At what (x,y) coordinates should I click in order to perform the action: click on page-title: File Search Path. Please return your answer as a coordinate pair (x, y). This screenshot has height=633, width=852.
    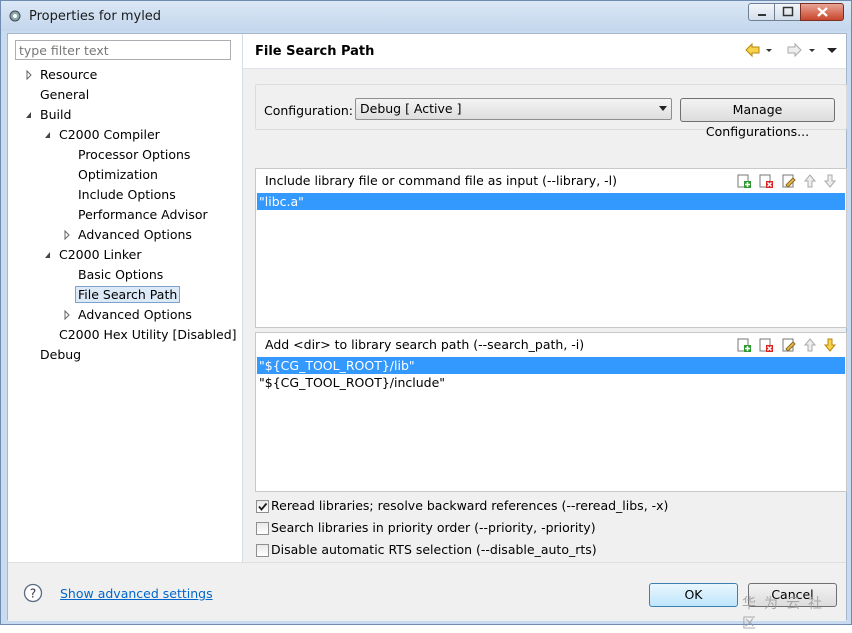
    Looking at the image, I should click on (315, 51).